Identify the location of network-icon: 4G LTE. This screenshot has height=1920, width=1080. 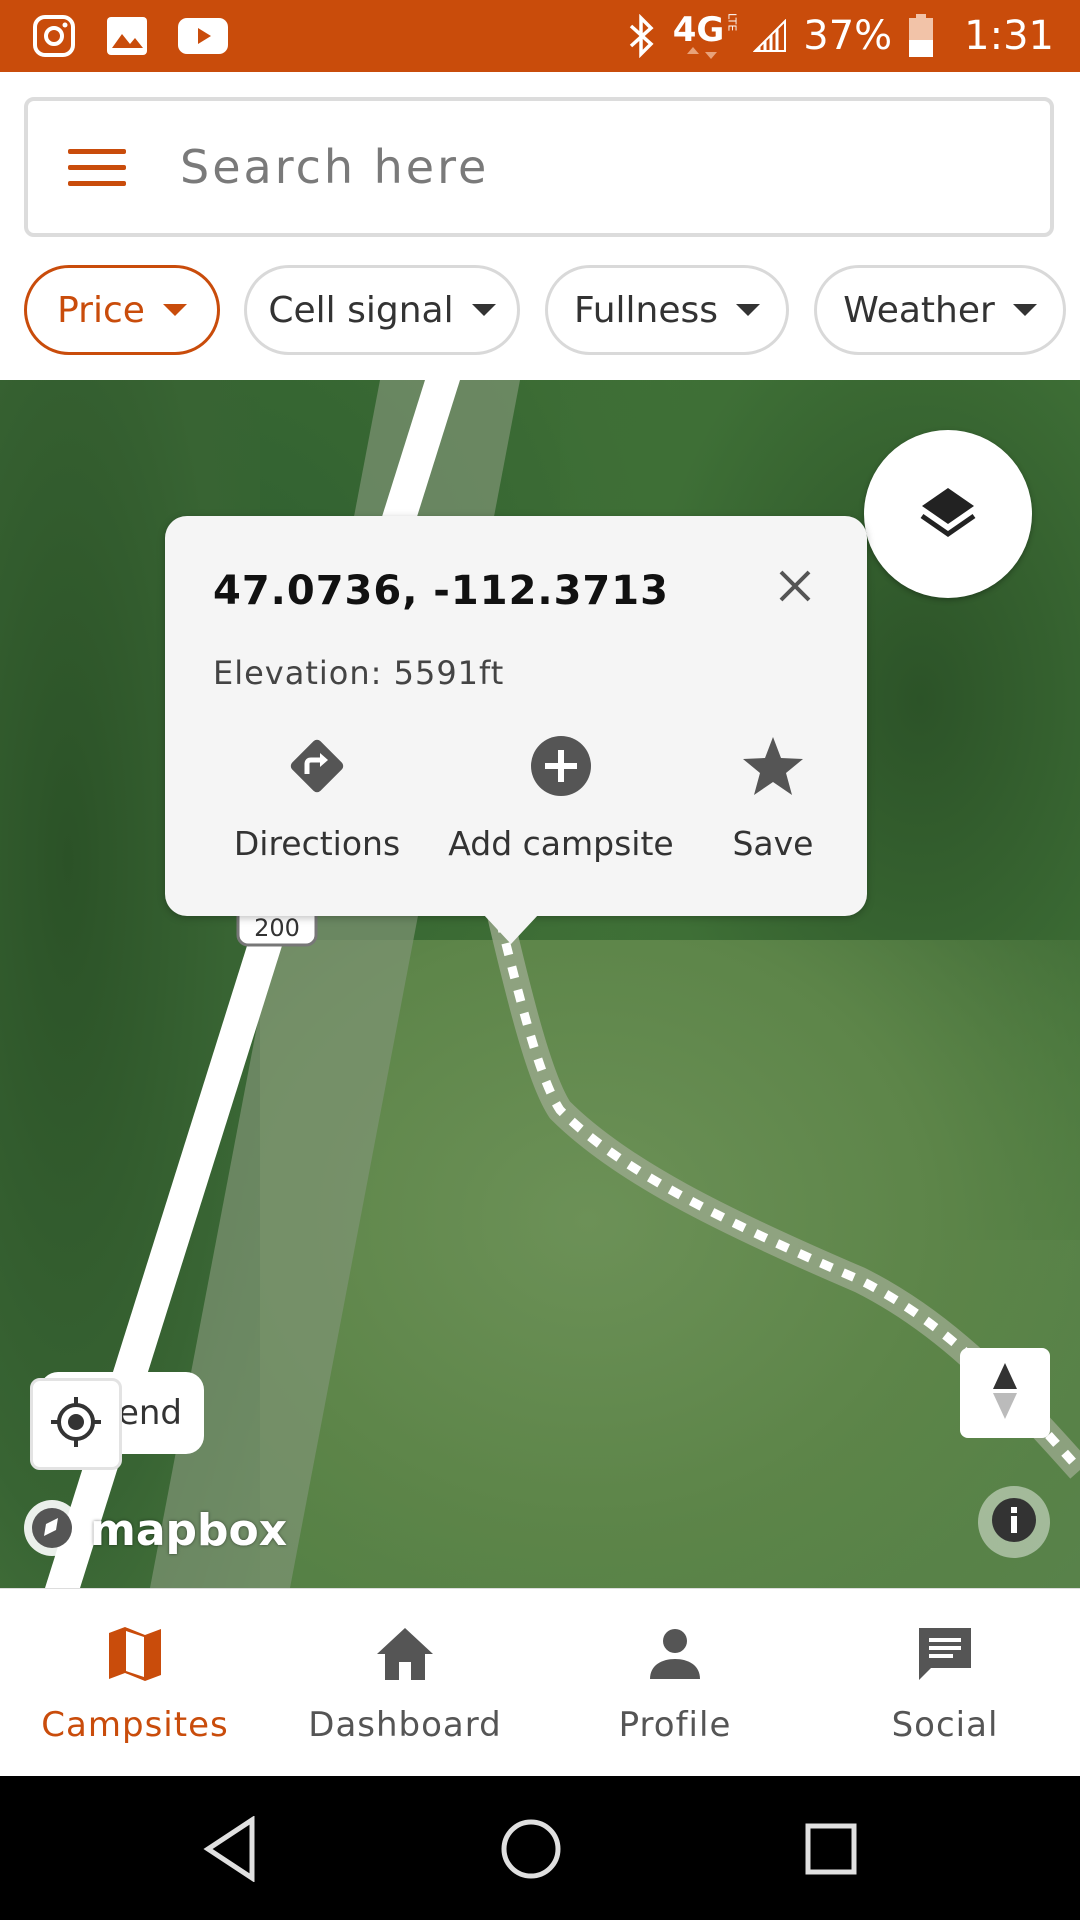
(705, 36).